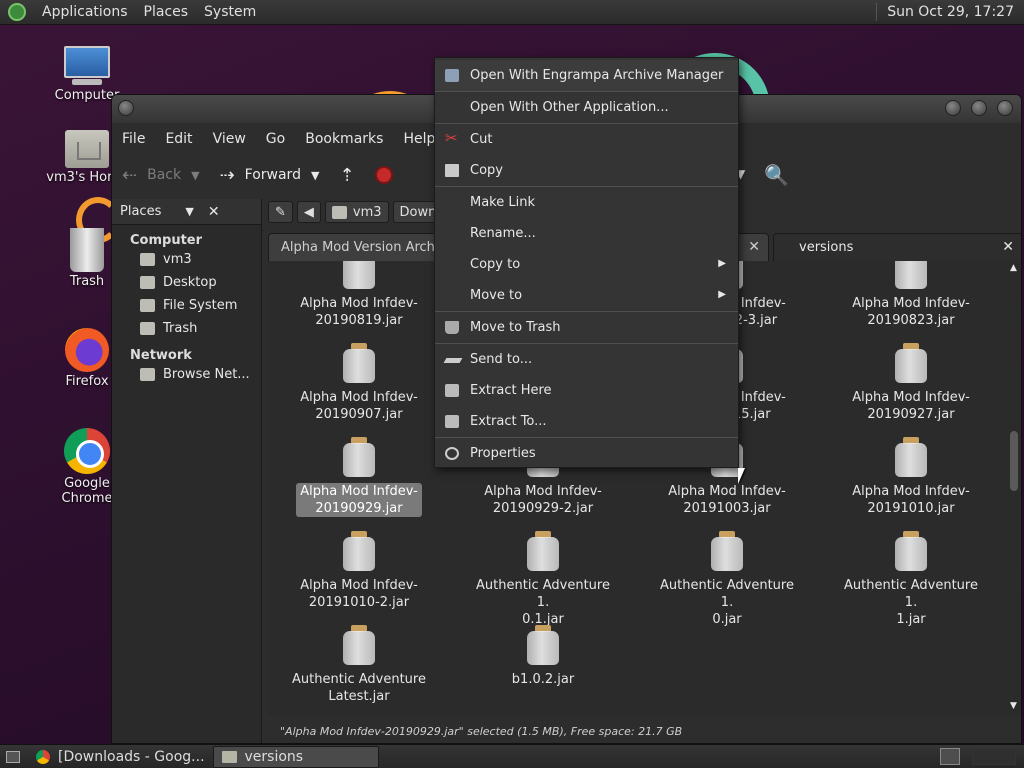  Describe the element at coordinates (339, 212) in the screenshot. I see `home-folder-icon` at that location.